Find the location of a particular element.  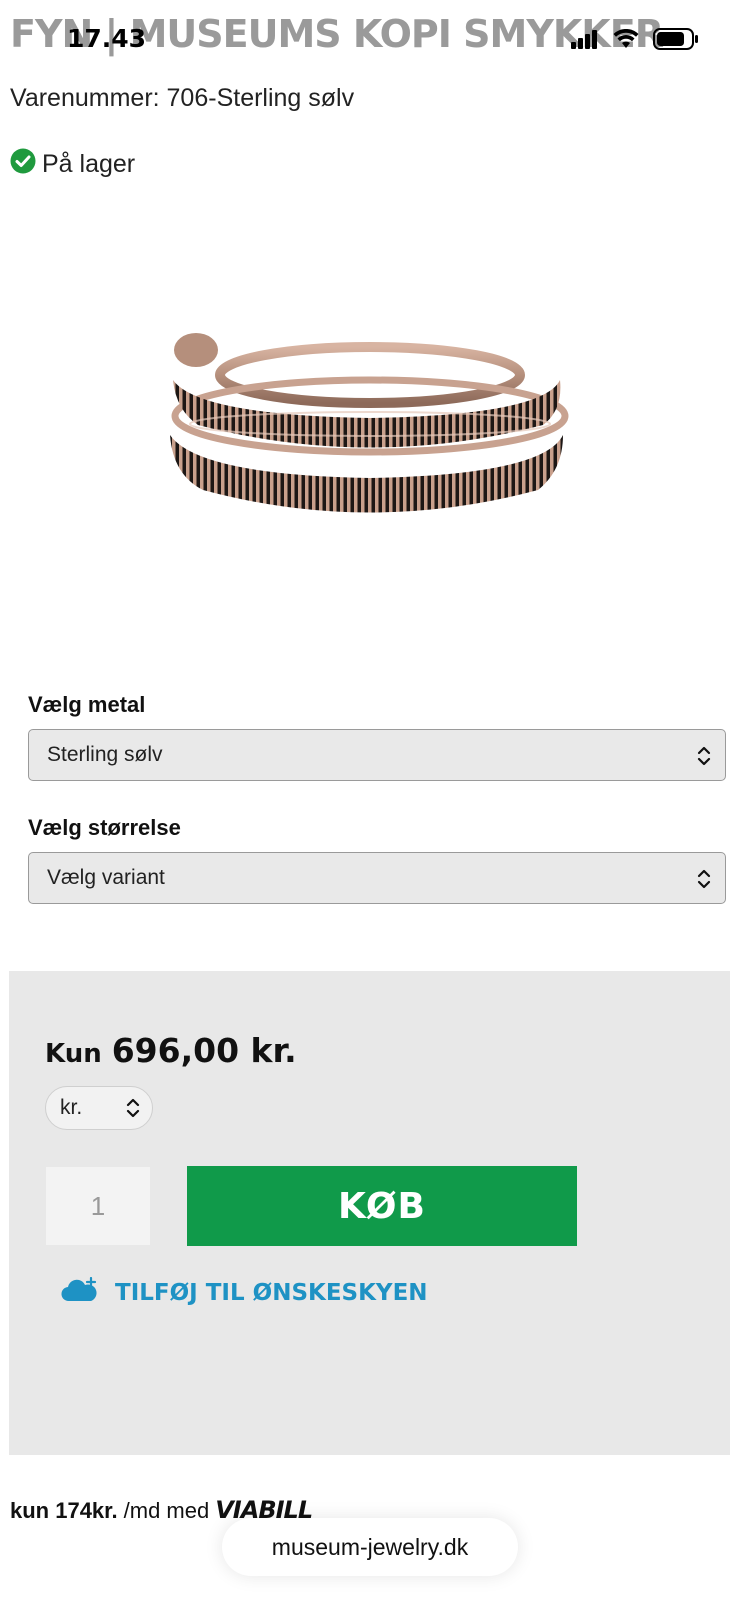

currency-value: kr. is located at coordinates (71, 1107).